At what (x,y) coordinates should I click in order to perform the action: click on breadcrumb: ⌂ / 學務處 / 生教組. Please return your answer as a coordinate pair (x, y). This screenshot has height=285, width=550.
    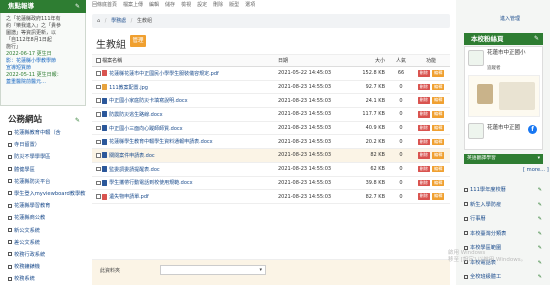
    Looking at the image, I should click on (271, 21).